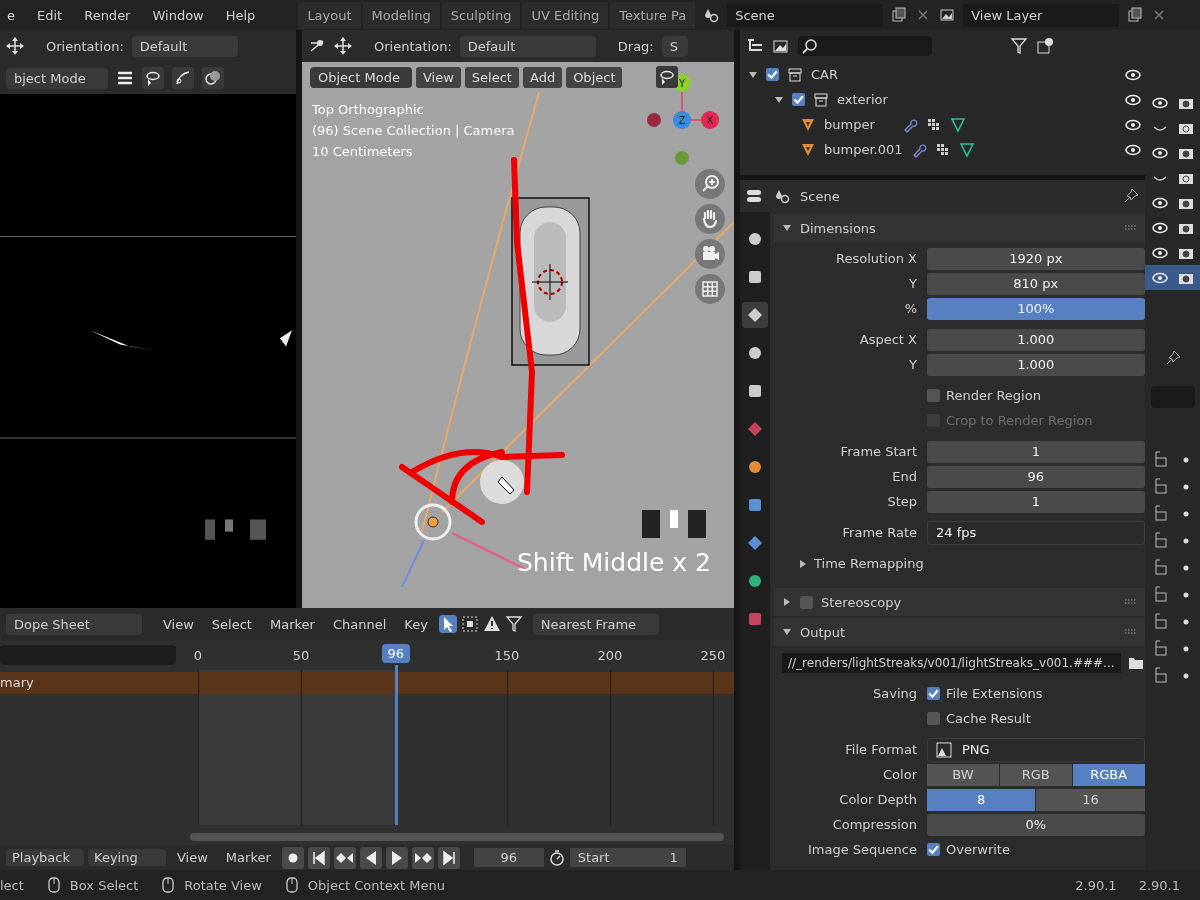 The image size is (1200, 900). What do you see at coordinates (978, 849) in the screenshot?
I see `checkbox-label: Overwrite` at bounding box center [978, 849].